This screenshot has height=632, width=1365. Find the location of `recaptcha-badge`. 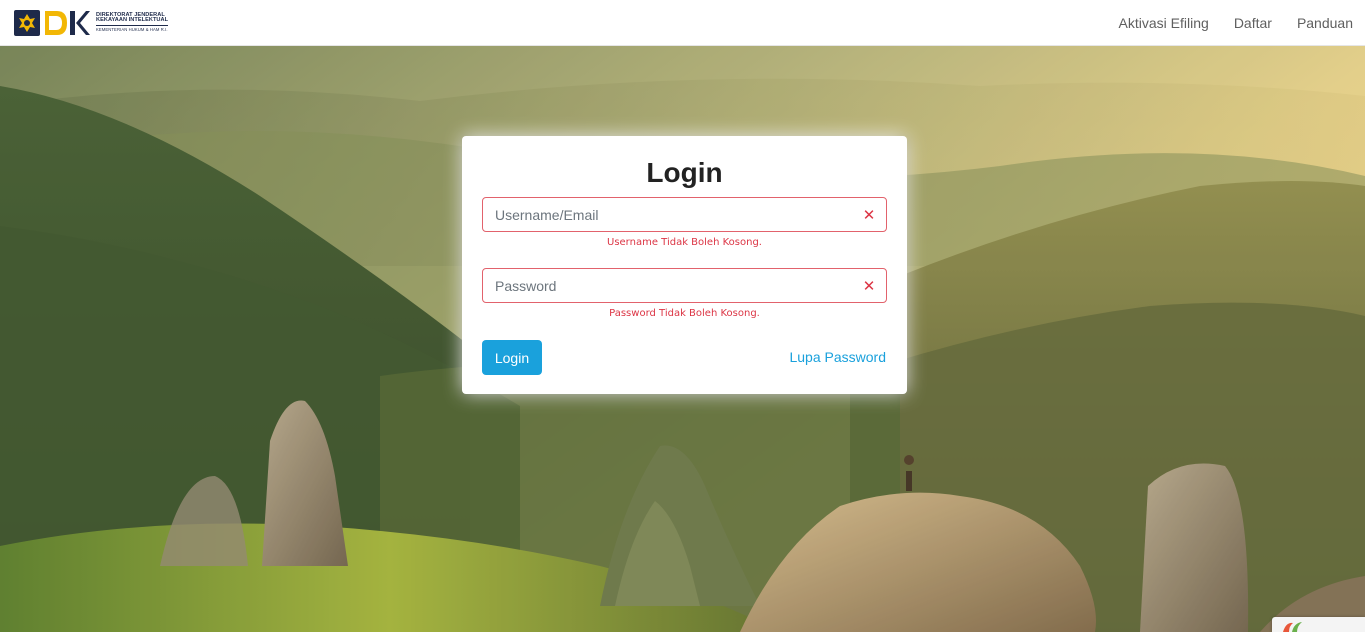

recaptcha-badge is located at coordinates (1318, 624).